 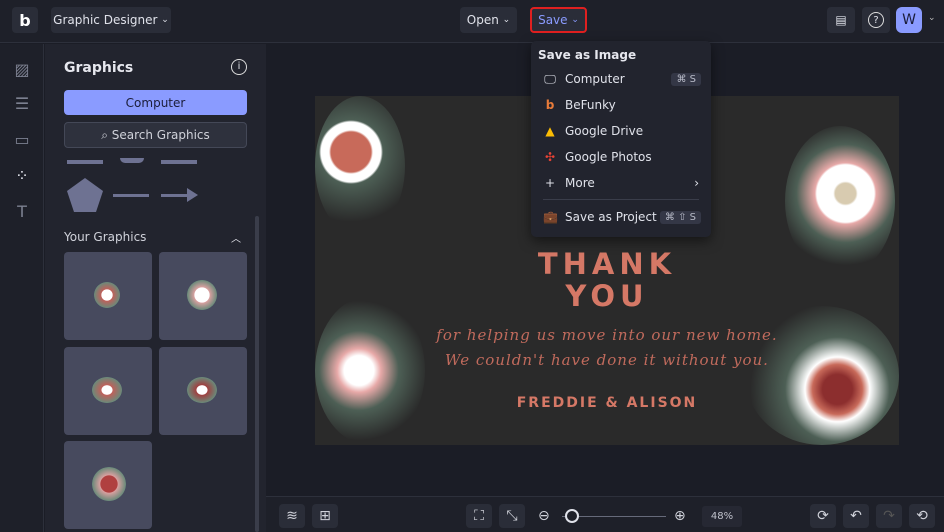 What do you see at coordinates (621, 199) in the screenshot?
I see `divider` at bounding box center [621, 199].